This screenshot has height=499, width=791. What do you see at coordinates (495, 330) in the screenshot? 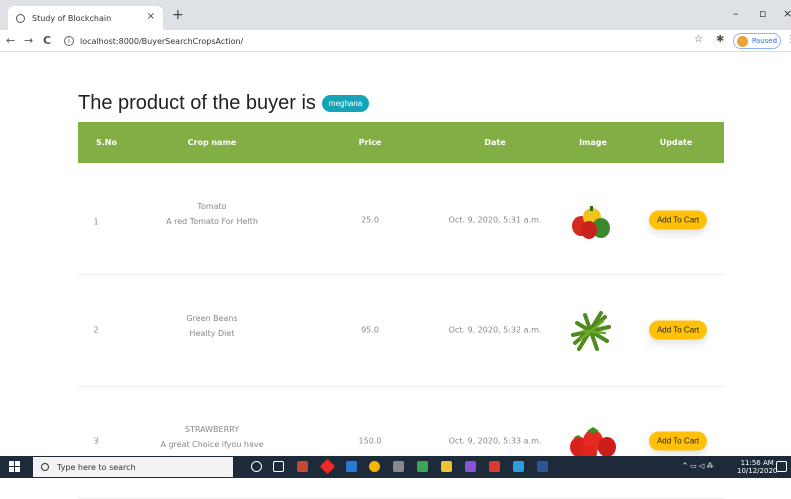
I see `cell-date: Oct. 9, 2020, 5:32 a.m.` at bounding box center [495, 330].